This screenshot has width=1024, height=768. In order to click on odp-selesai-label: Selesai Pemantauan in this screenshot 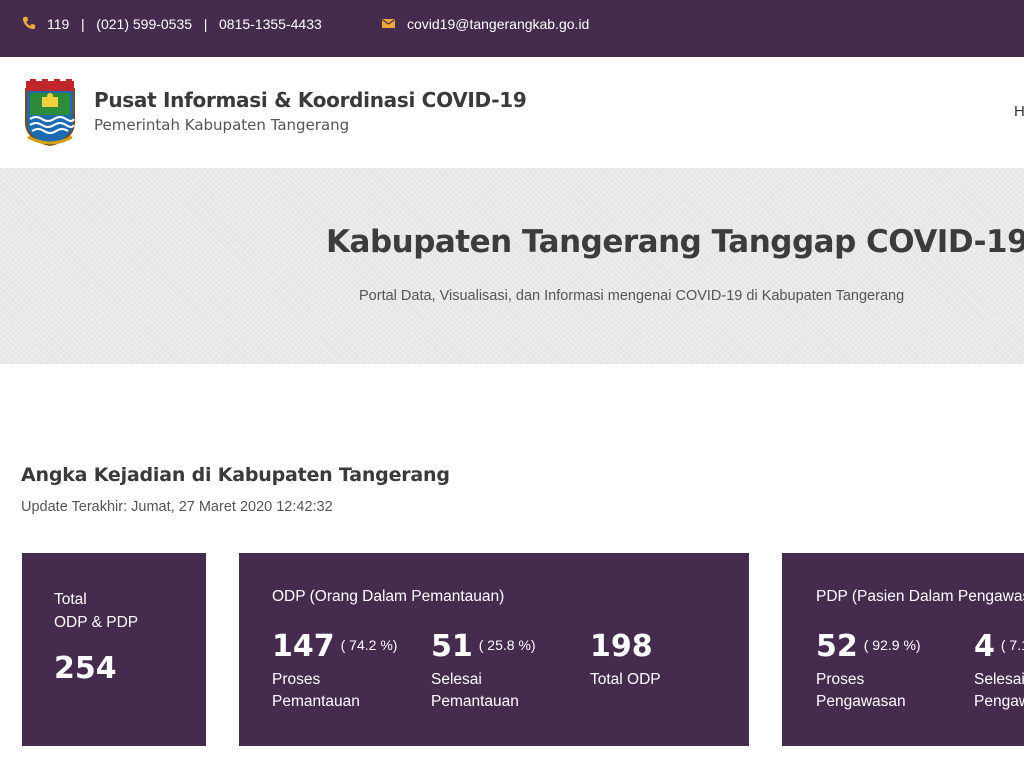, I will do `click(475, 691)`.